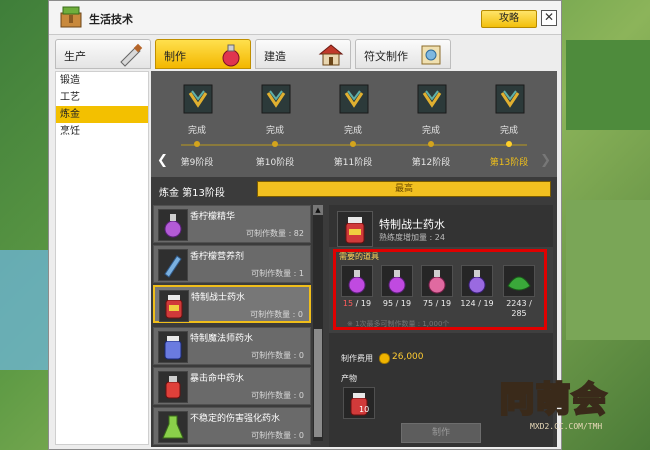 The image size is (650, 450). I want to click on stage-9: 完成 第9阶段, so click(197, 128).